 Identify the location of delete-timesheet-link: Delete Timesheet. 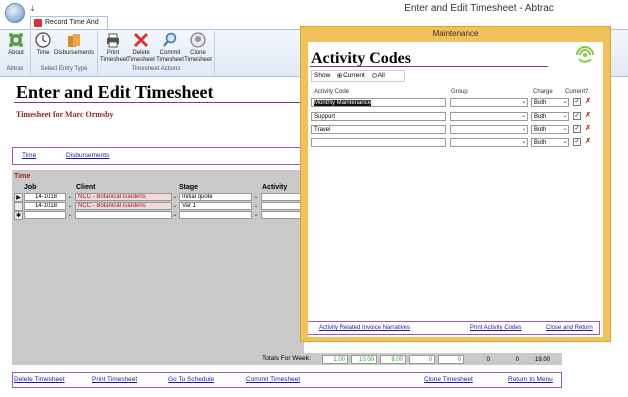
(39, 379).